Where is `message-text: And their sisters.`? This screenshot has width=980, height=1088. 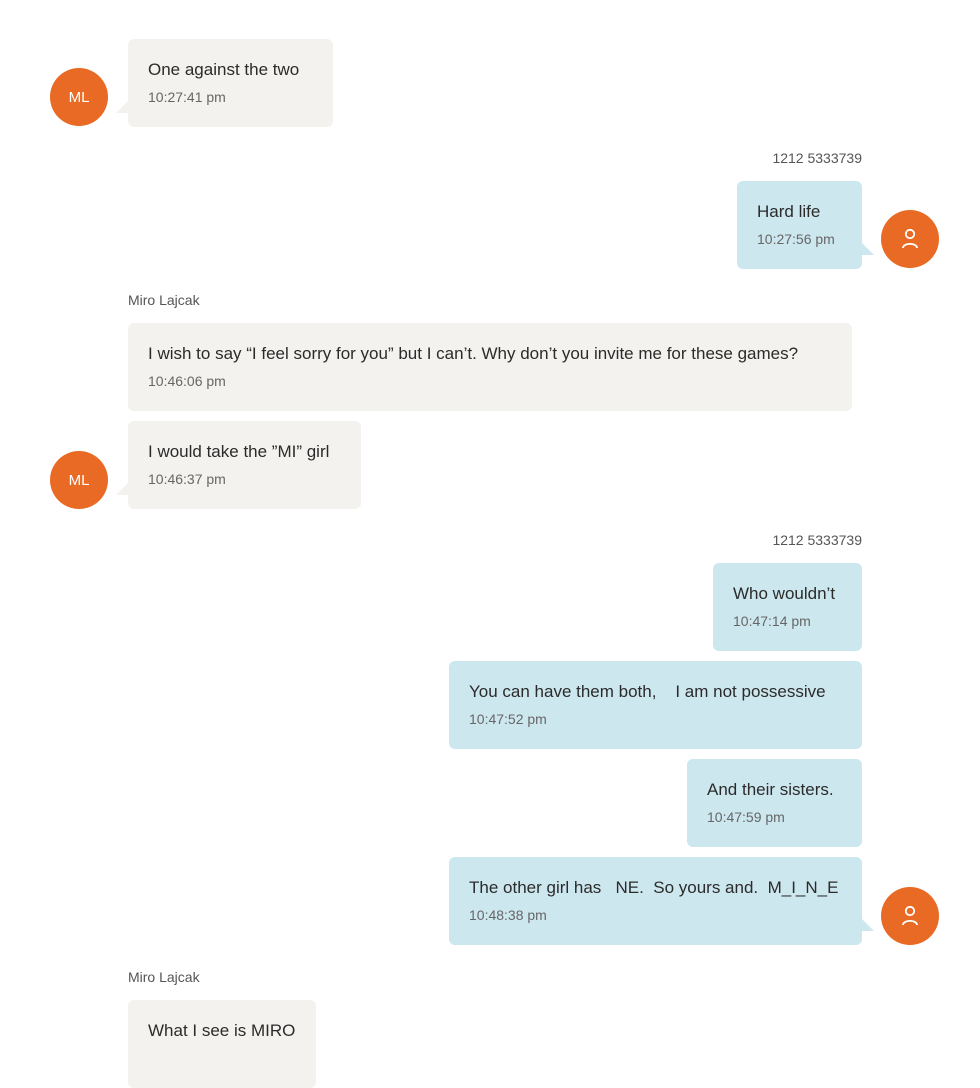
message-text: And their sisters. is located at coordinates (770, 789).